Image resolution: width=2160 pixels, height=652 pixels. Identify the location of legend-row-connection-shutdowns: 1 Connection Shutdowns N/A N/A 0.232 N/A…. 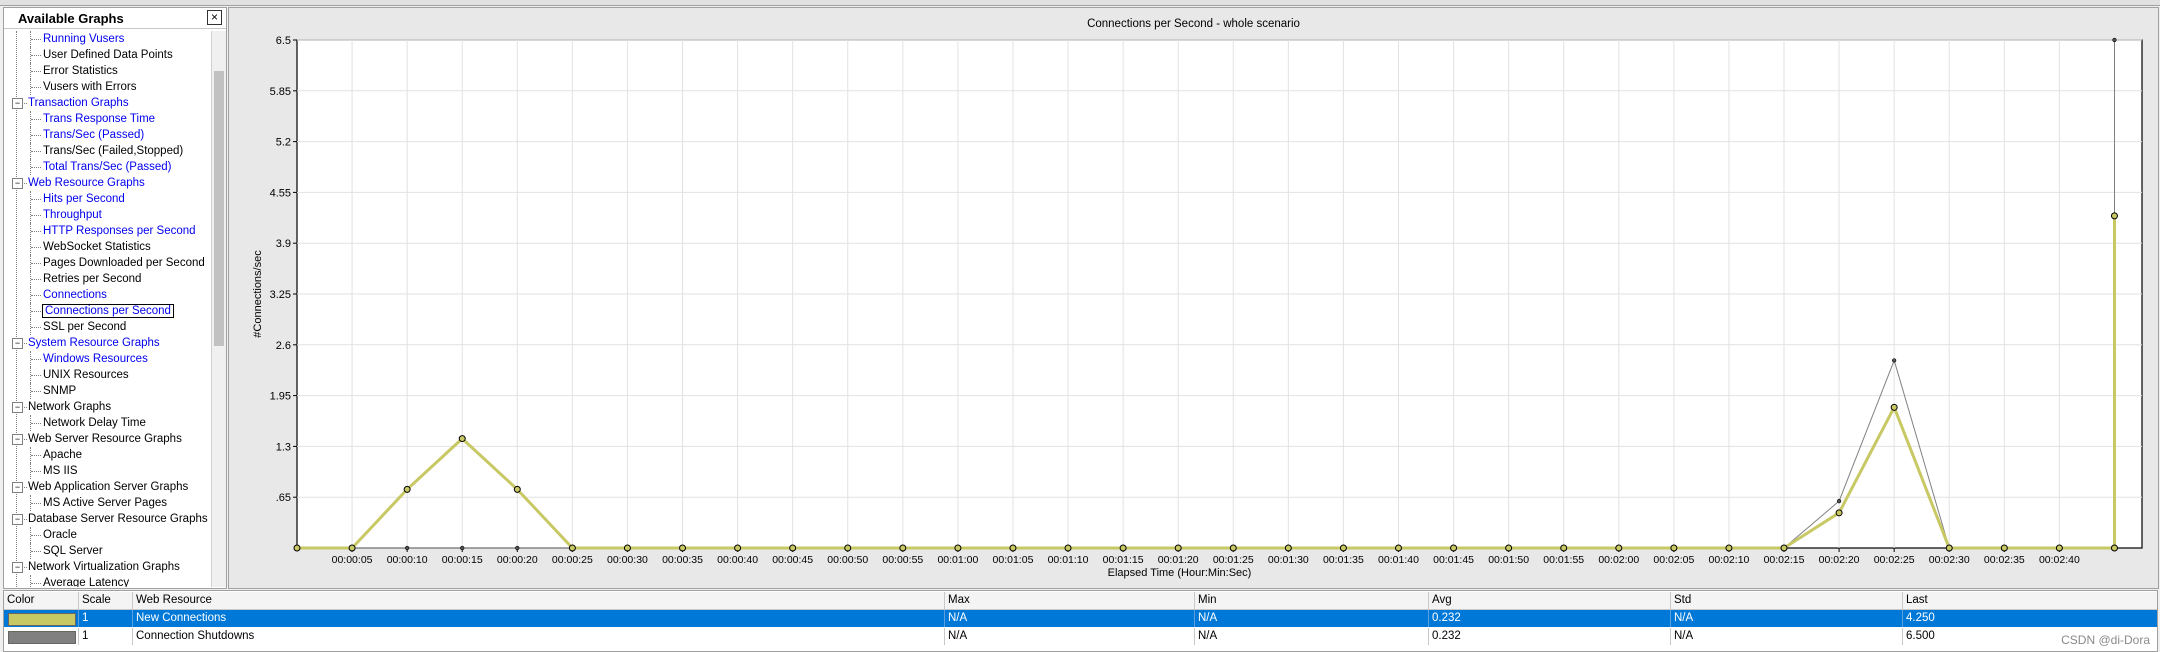
(1080, 636).